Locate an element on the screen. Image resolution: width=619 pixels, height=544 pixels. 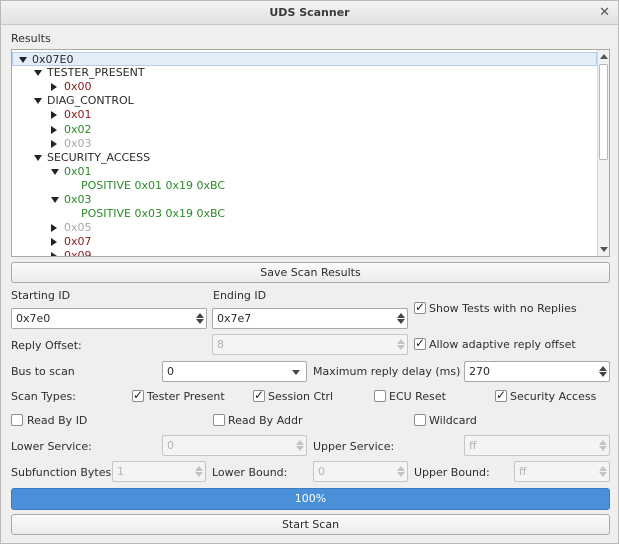
session-ctrl-checkbox: ✓ is located at coordinates (259, 395).